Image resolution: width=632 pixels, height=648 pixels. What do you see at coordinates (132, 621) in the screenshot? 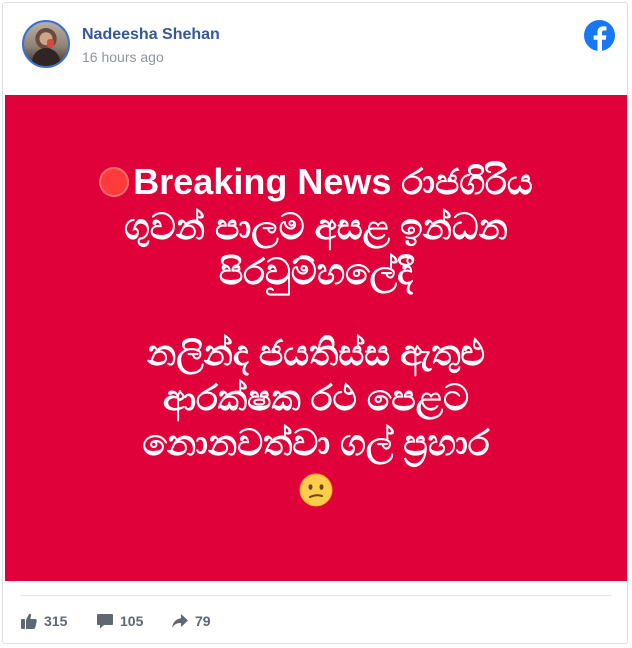
I see `comment-count-label: 105` at bounding box center [132, 621].